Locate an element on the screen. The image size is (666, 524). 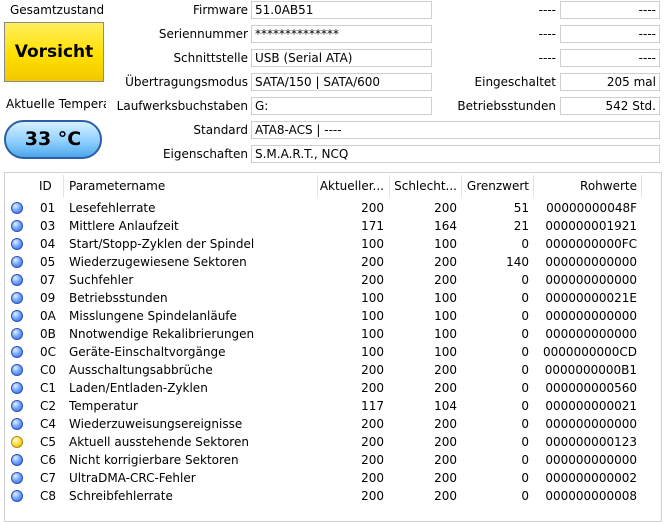
cell-raw: 0000000000FC is located at coordinates (591, 244).